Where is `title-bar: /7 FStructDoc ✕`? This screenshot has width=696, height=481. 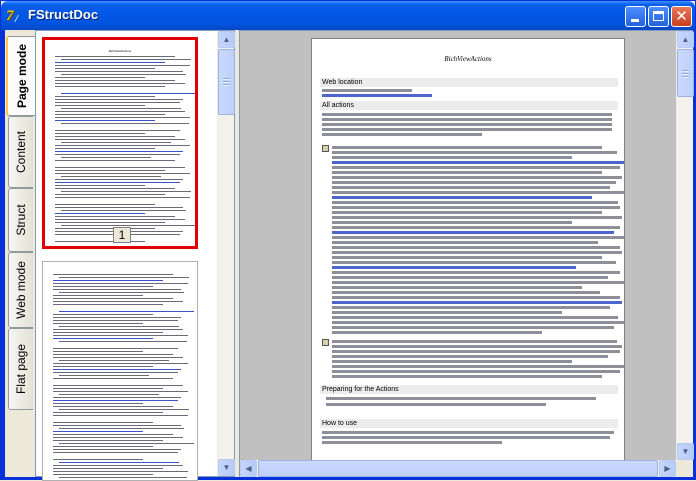 title-bar: /7 FStructDoc ✕ is located at coordinates (348, 15).